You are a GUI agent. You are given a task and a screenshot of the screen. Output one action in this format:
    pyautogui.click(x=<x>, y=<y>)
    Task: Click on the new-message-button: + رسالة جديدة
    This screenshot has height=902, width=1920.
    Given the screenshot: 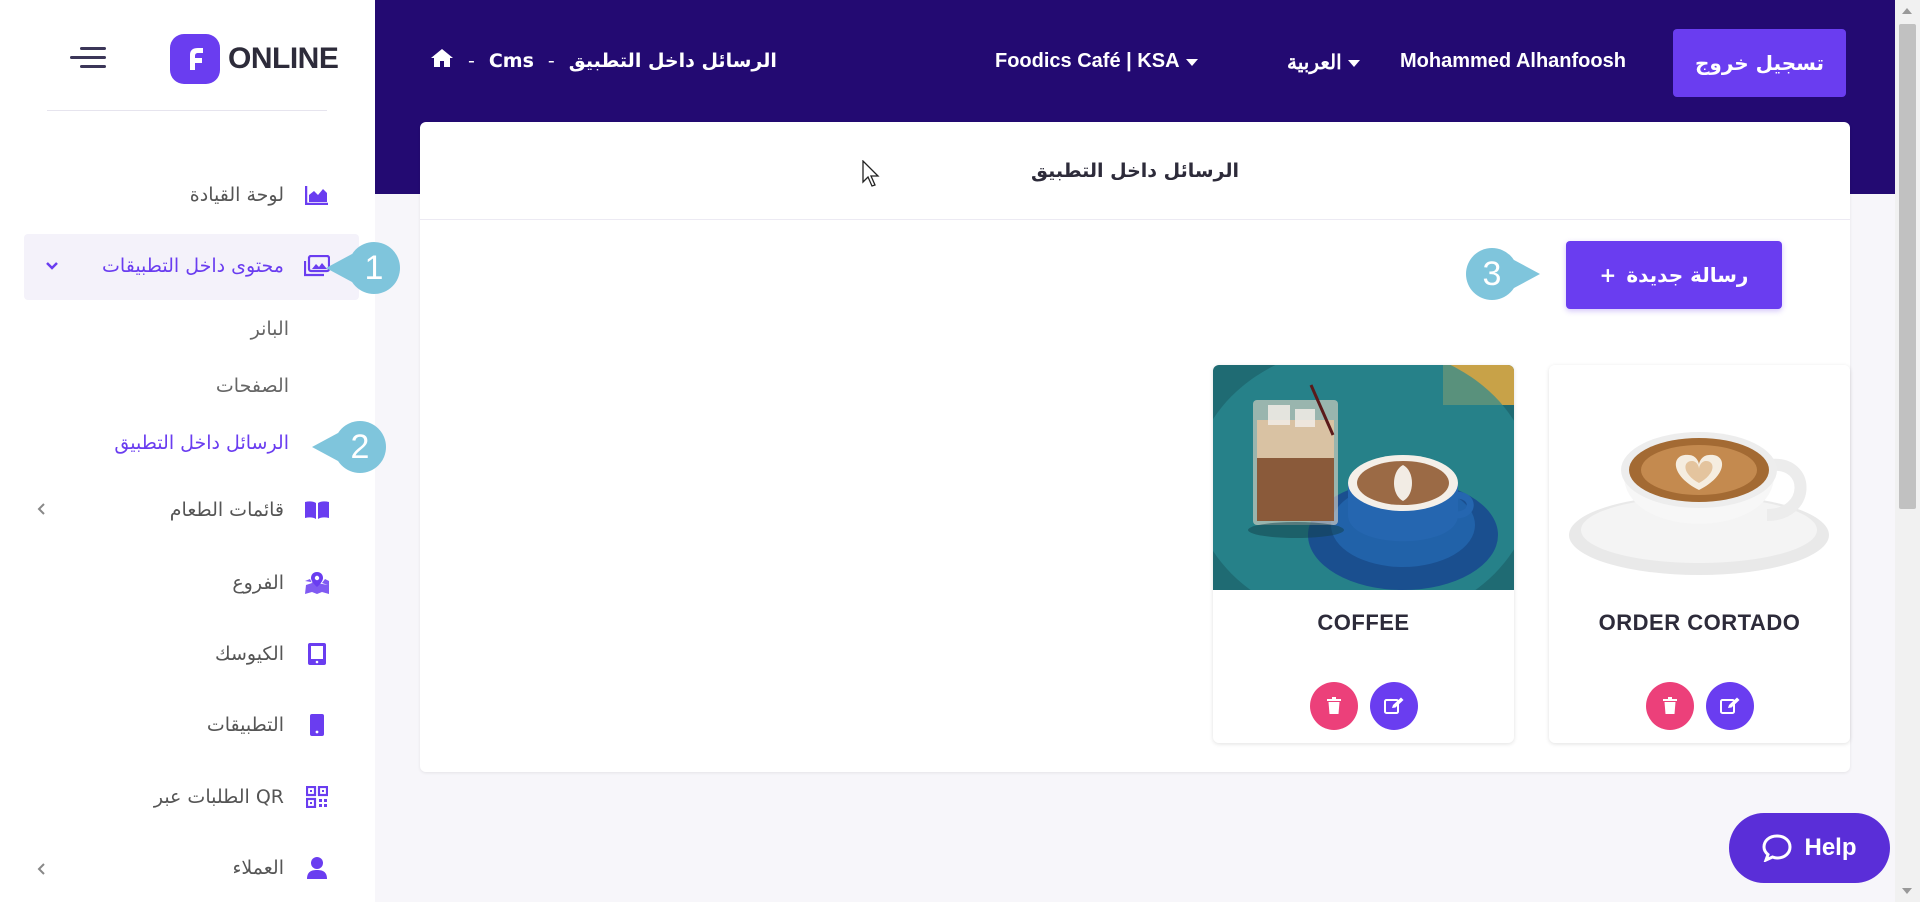 What is the action you would take?
    pyautogui.click(x=1674, y=275)
    